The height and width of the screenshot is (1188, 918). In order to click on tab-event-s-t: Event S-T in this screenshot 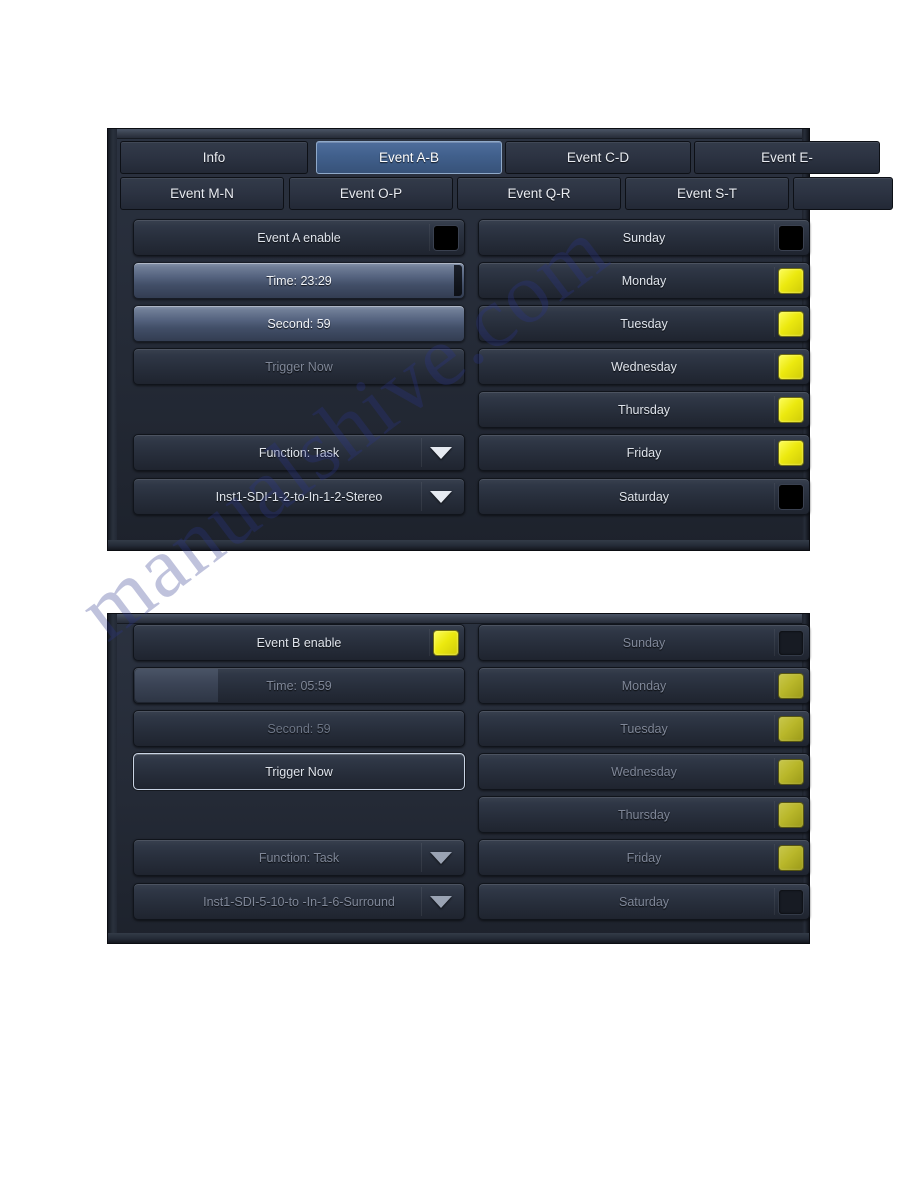, I will do `click(707, 193)`.